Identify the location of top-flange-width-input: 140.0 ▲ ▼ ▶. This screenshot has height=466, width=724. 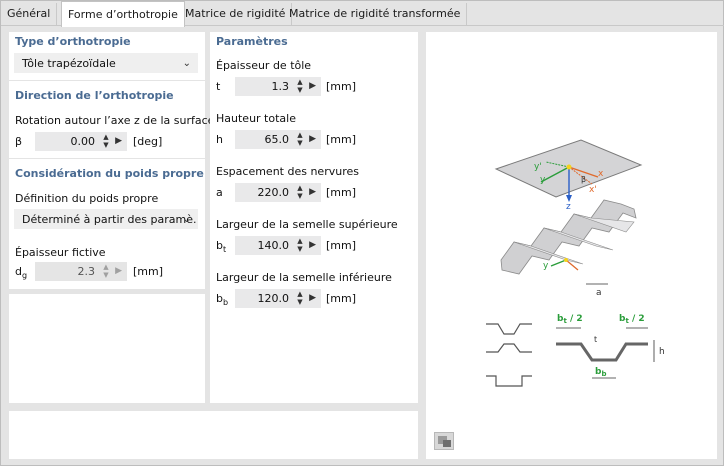
(278, 245).